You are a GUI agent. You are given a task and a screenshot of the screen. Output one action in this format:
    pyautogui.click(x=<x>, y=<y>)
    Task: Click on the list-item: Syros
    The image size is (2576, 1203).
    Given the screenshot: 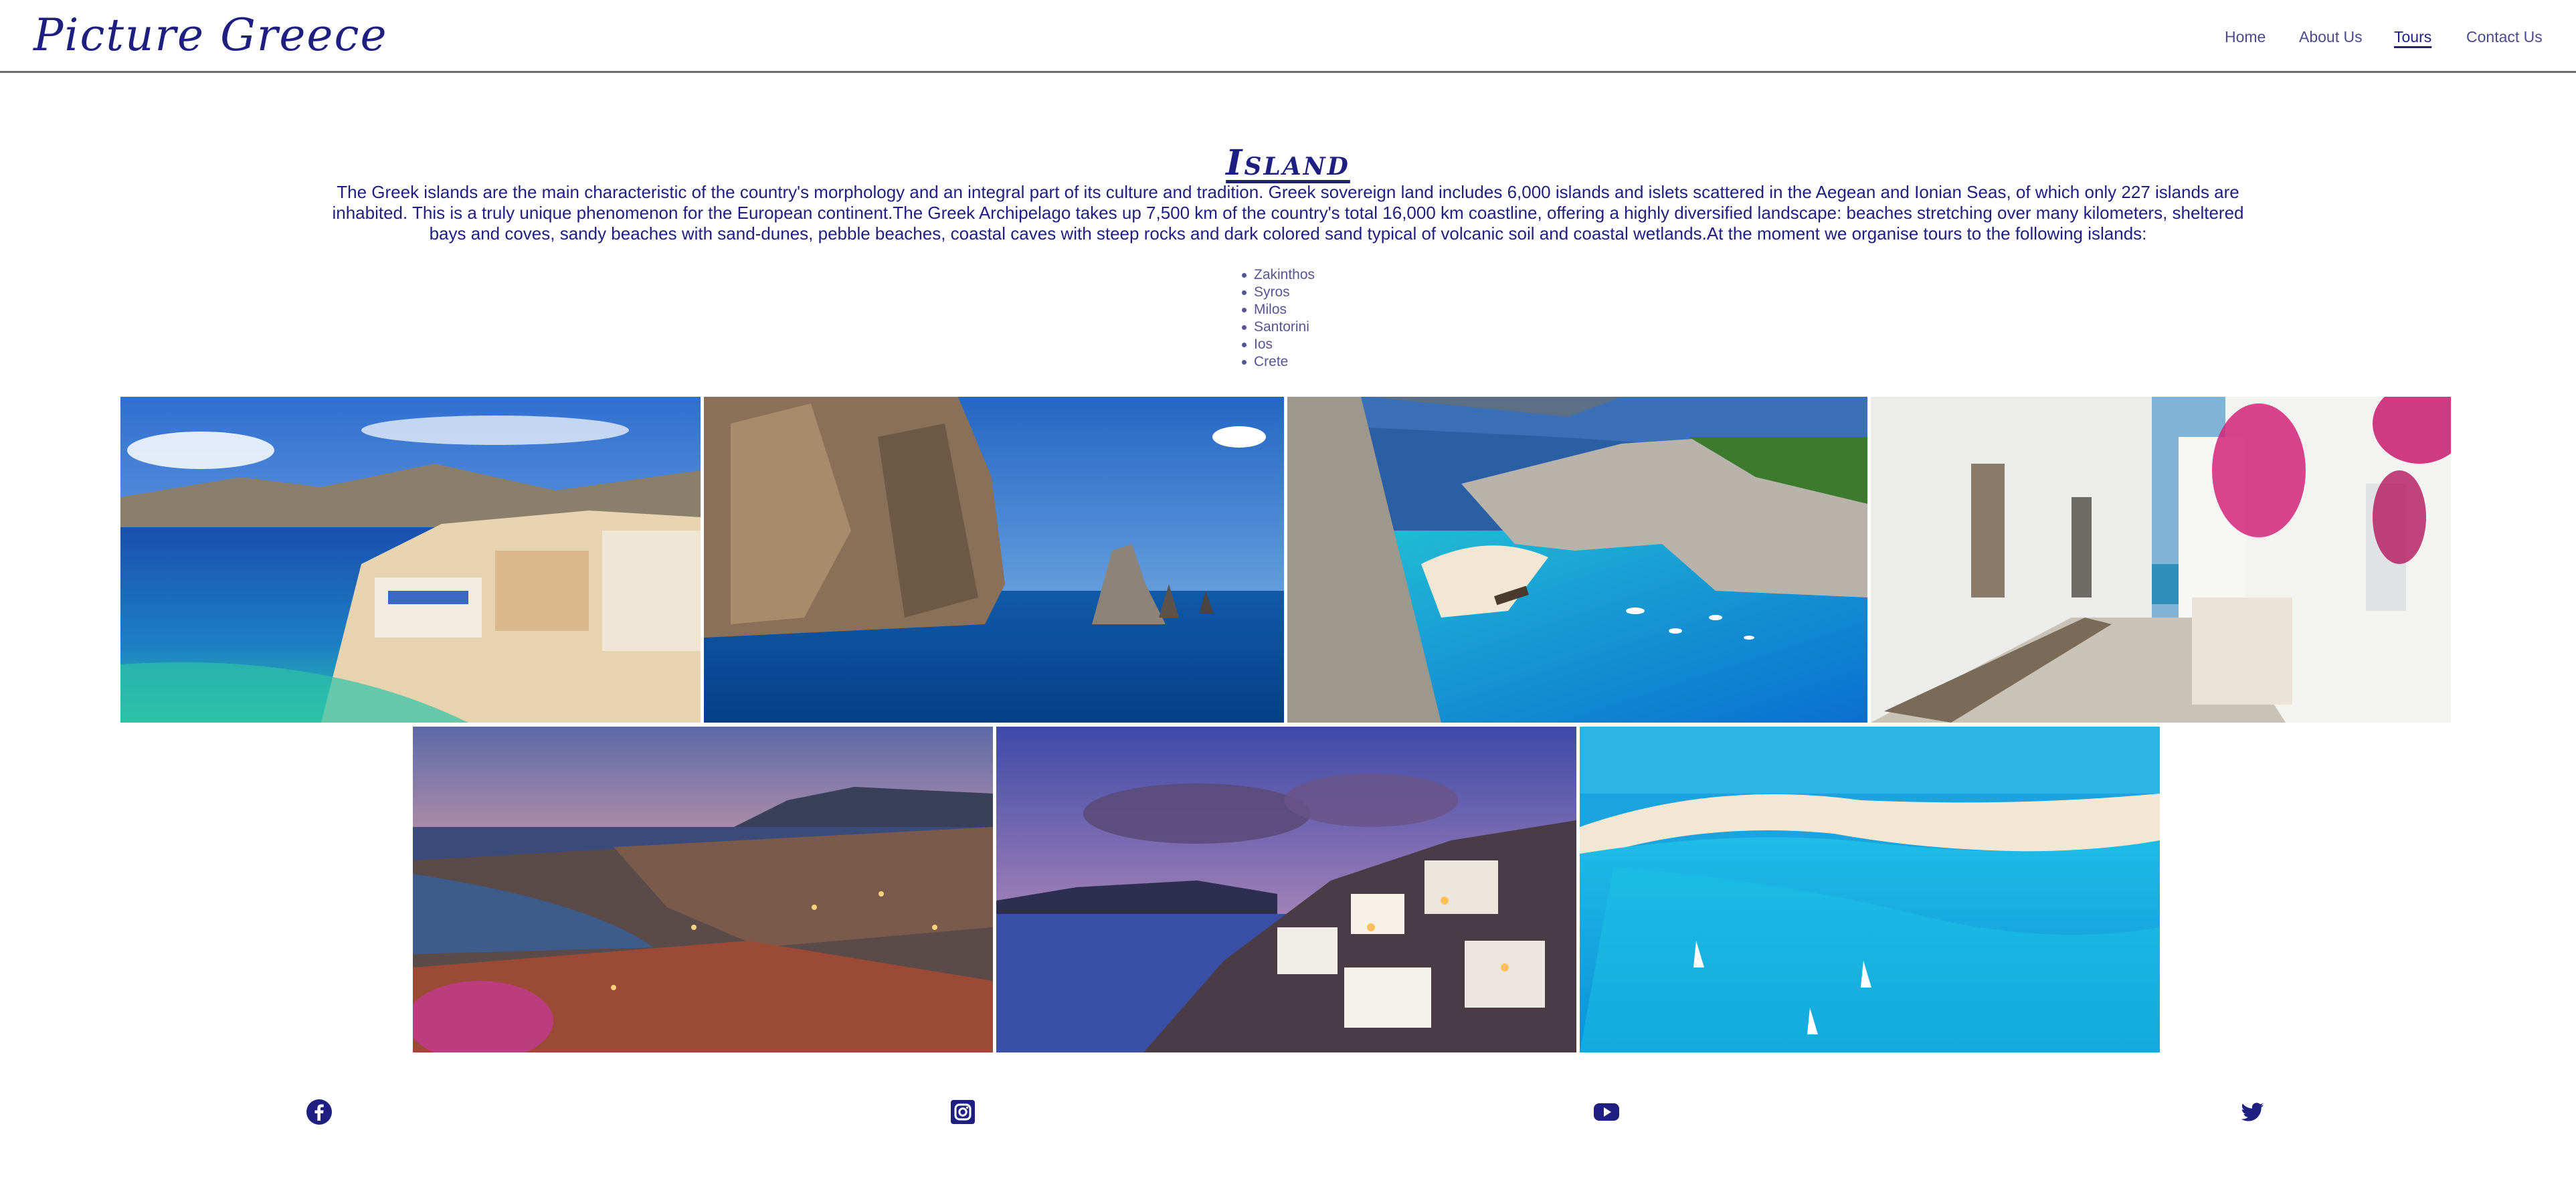 What is the action you would take?
    pyautogui.click(x=1278, y=292)
    